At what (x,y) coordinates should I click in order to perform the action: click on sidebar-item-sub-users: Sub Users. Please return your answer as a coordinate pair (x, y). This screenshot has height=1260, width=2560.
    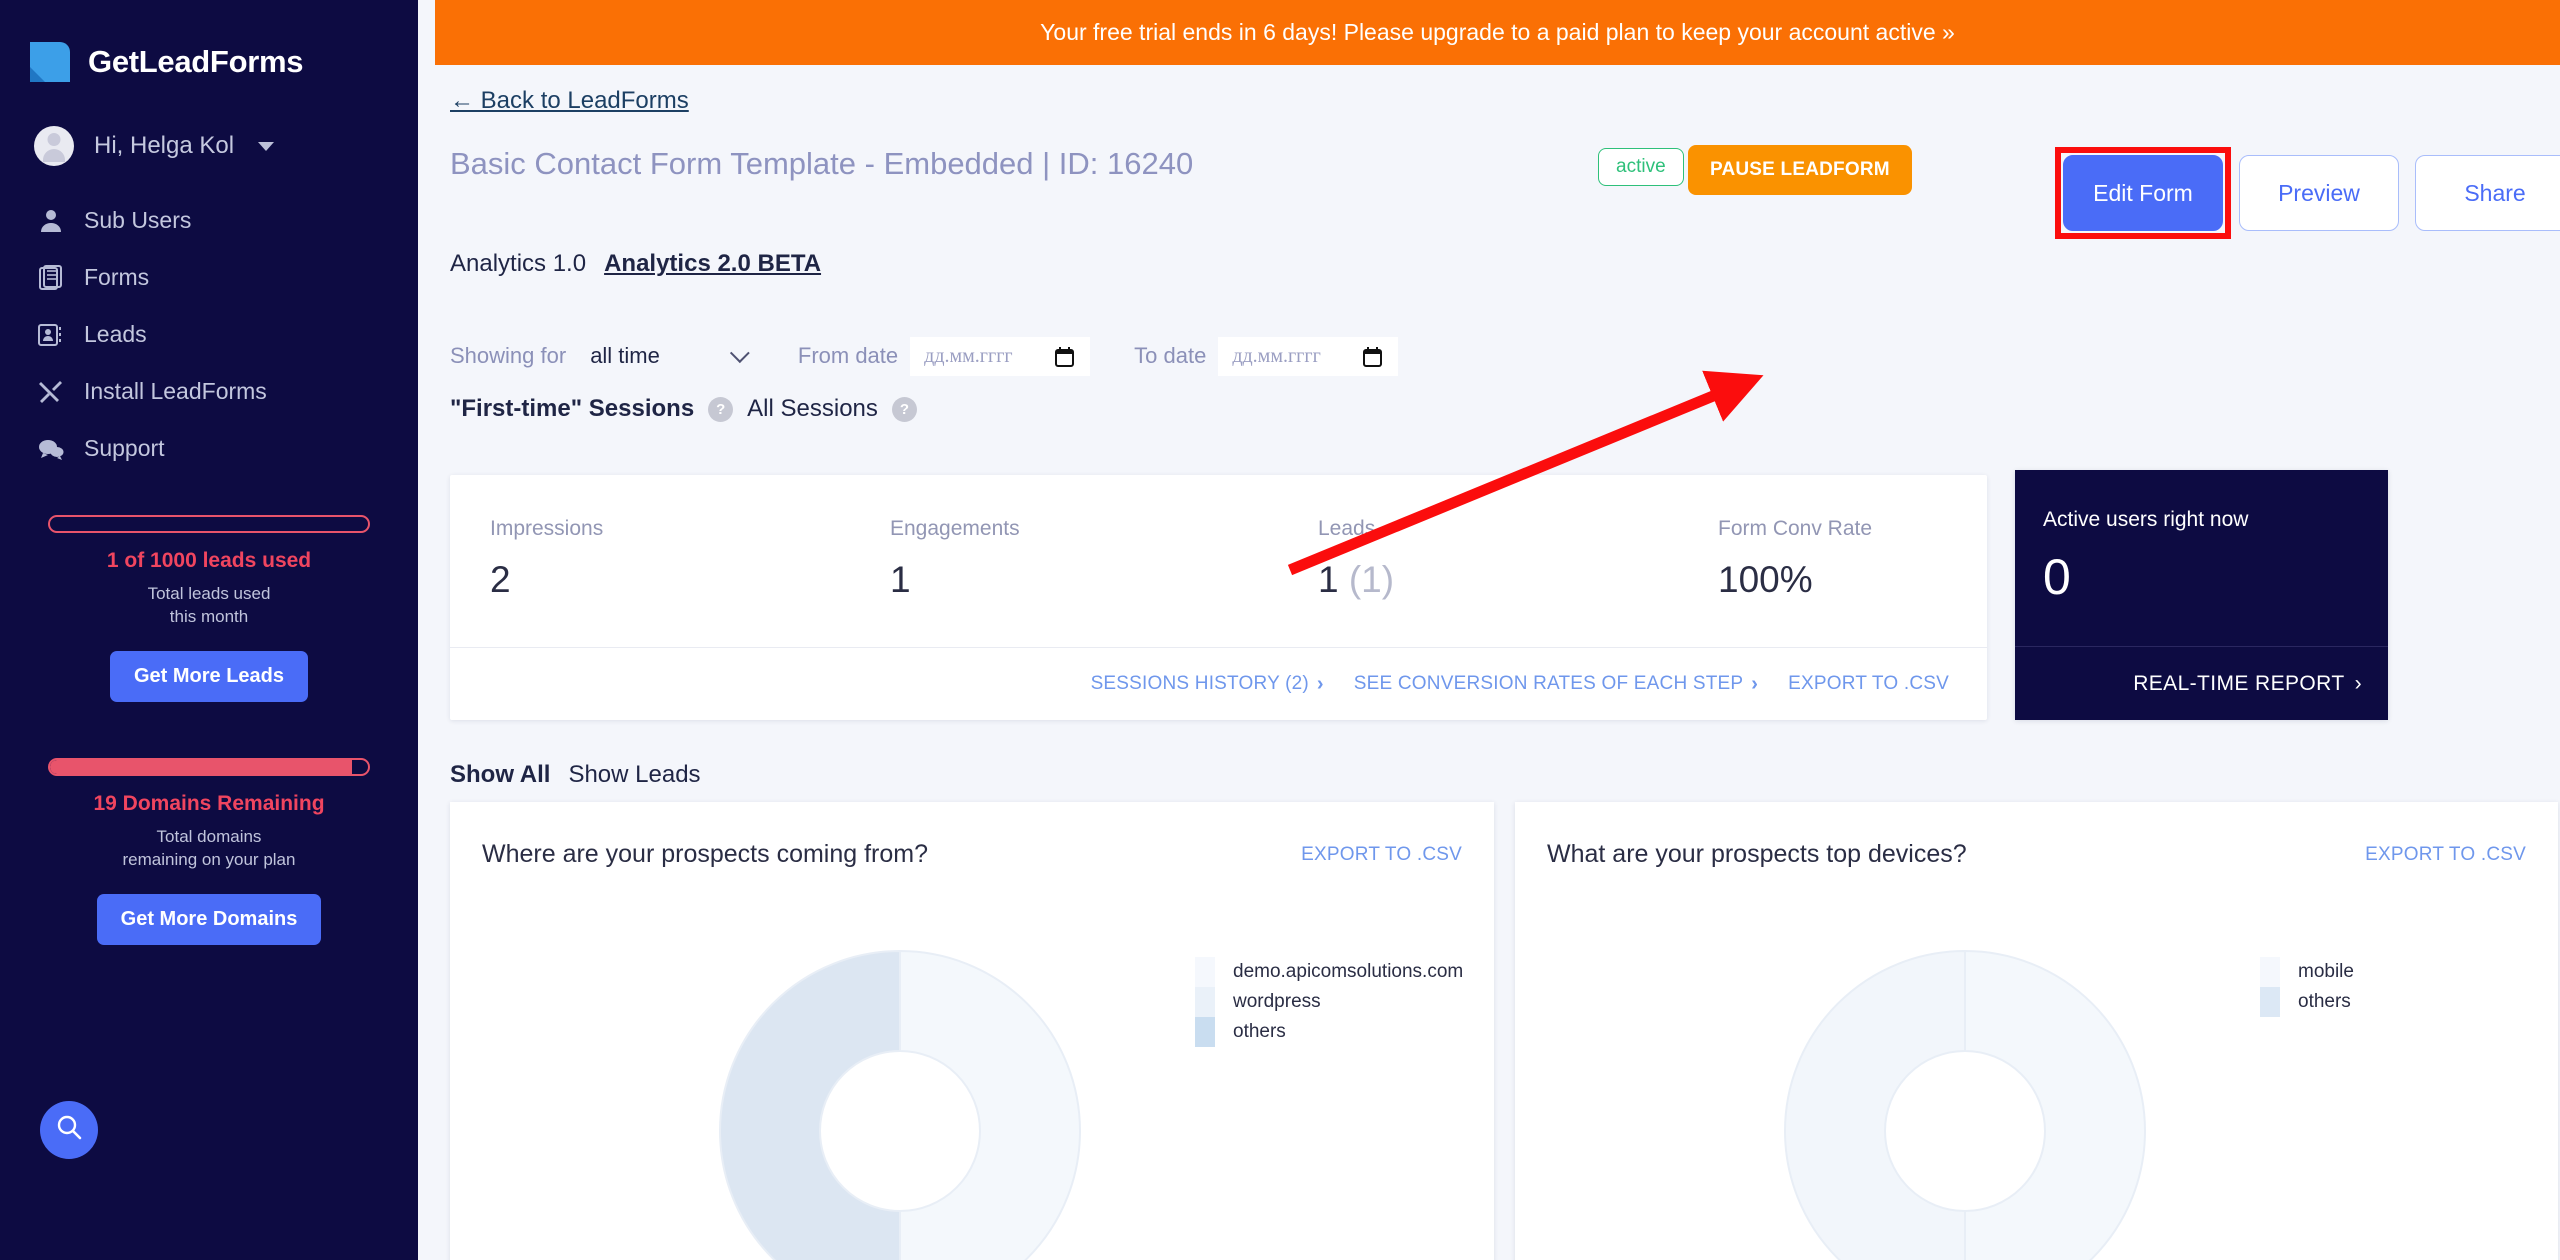
    Looking at the image, I should click on (209, 220).